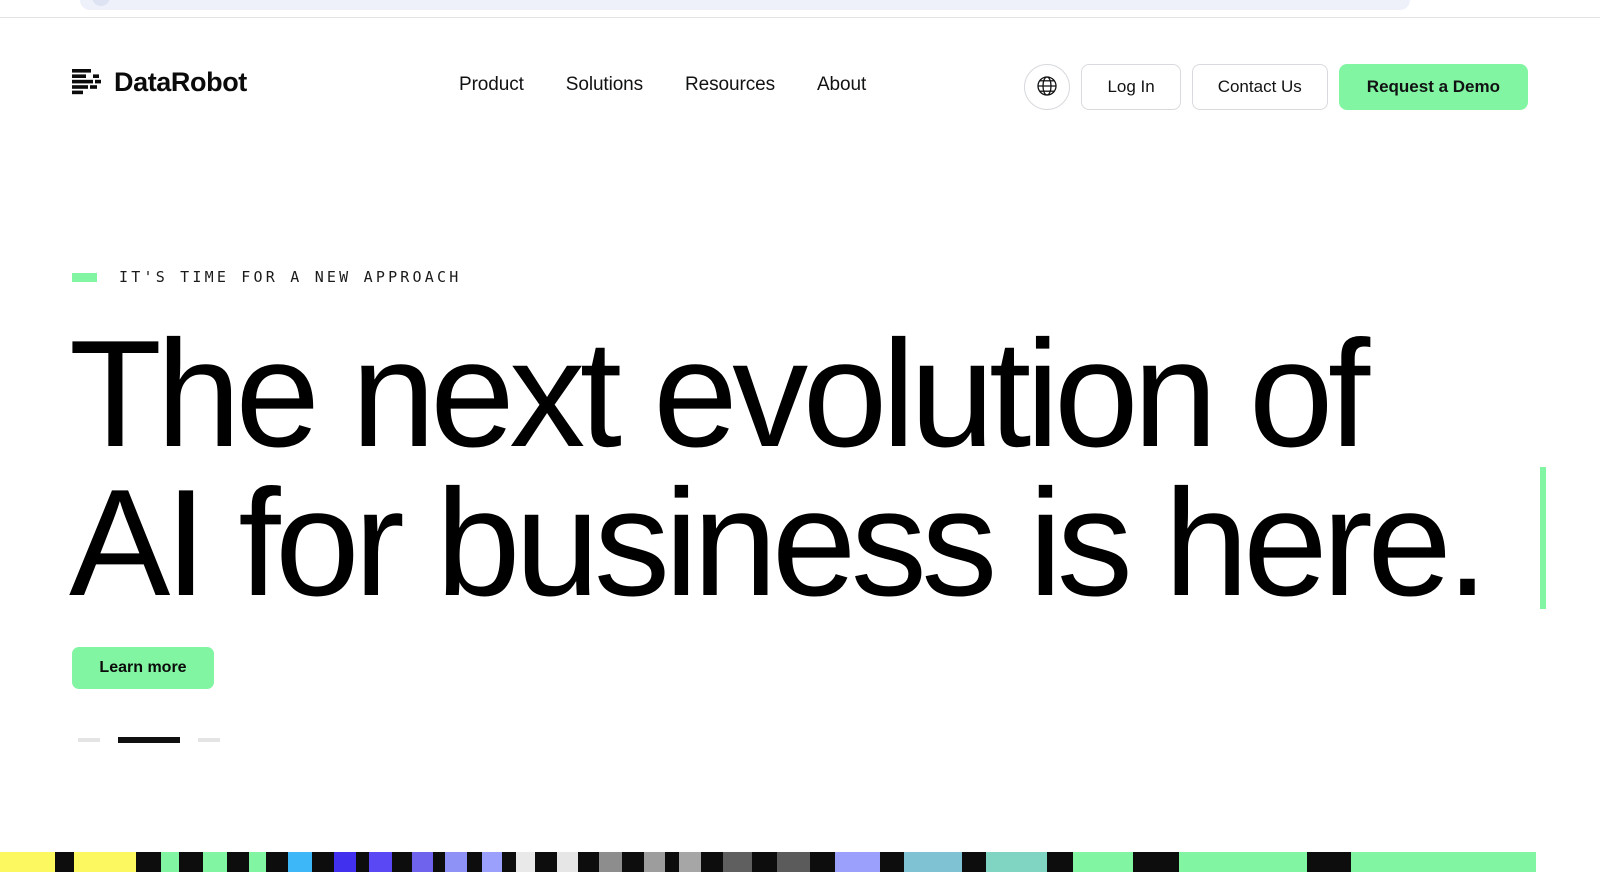 Image resolution: width=1600 pixels, height=872 pixels. What do you see at coordinates (84, 277) in the screenshot?
I see `eyebrow-dash-icon` at bounding box center [84, 277].